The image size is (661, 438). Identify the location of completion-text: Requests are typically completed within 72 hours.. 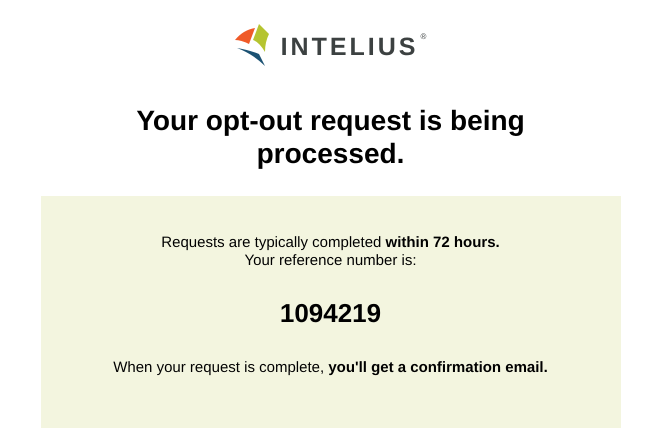
(330, 243).